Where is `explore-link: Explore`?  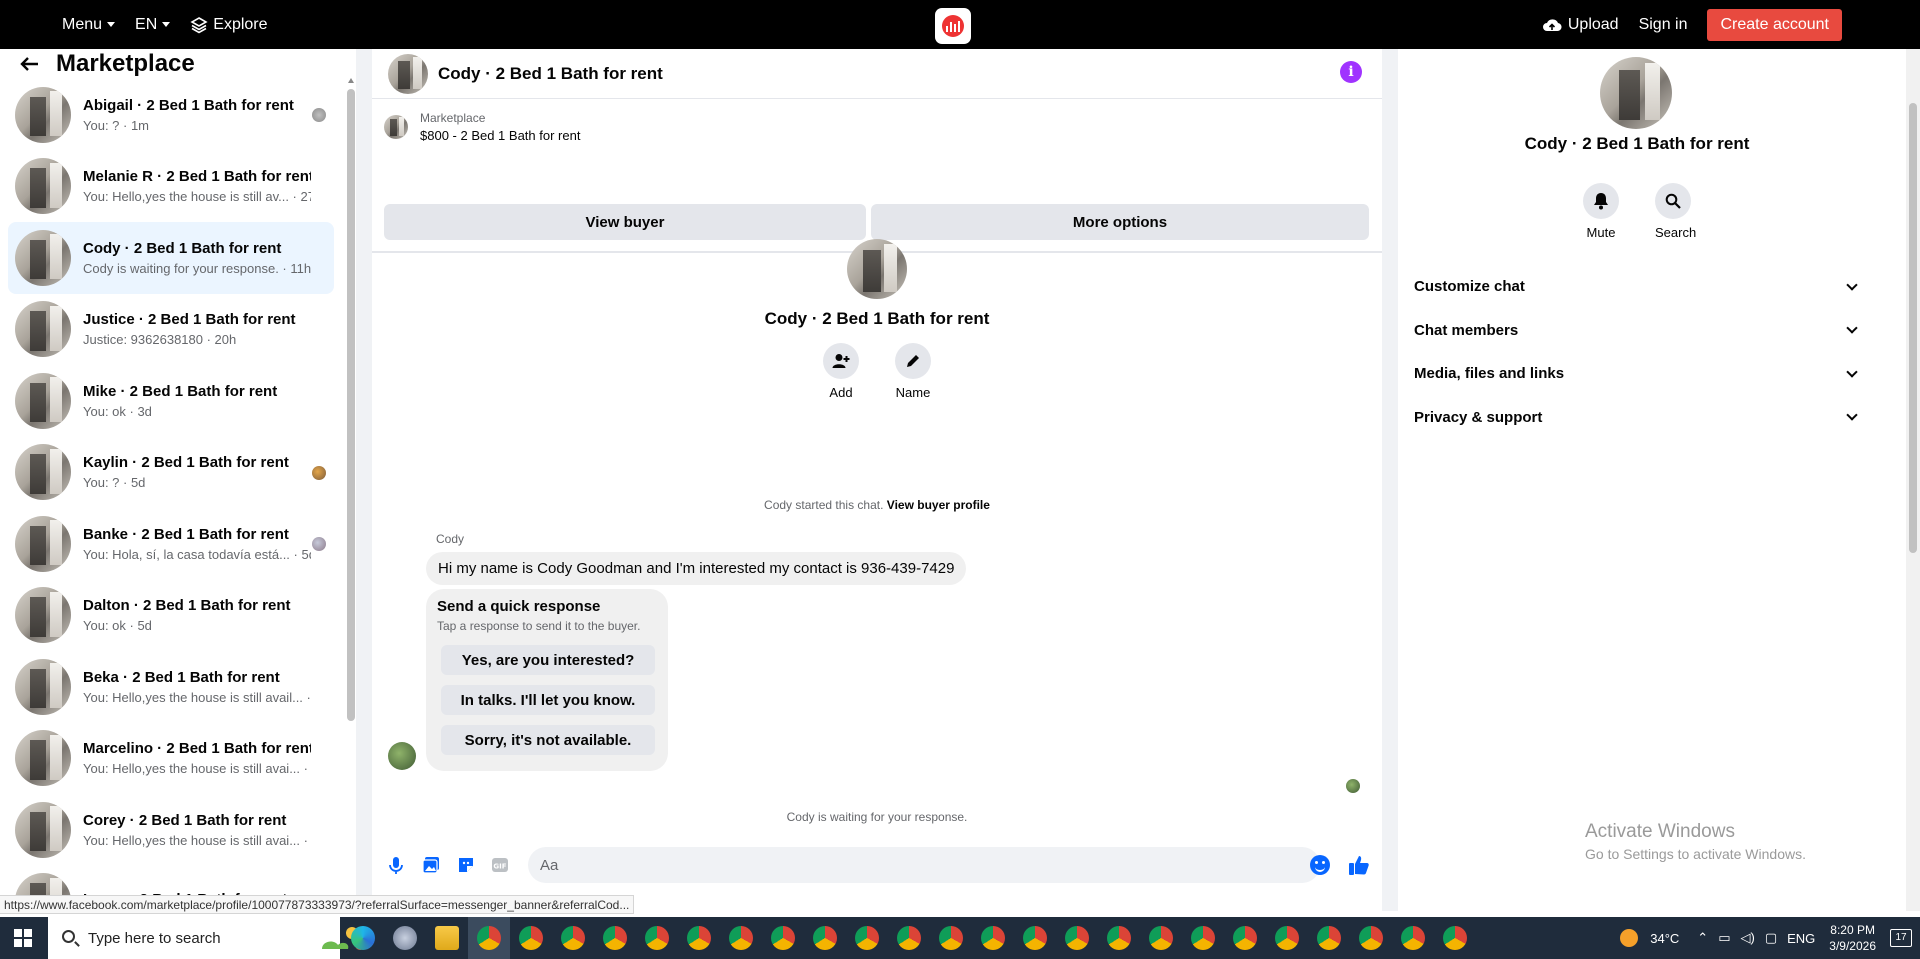 explore-link: Explore is located at coordinates (229, 25).